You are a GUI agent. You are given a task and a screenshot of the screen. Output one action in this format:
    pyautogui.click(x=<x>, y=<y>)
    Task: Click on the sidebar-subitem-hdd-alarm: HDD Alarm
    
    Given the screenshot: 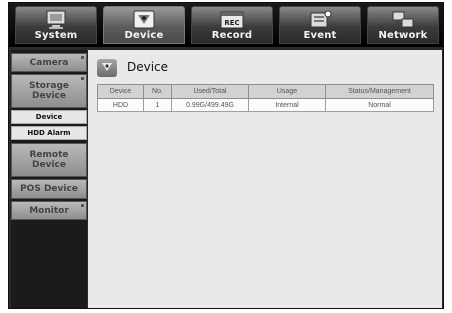 What is the action you would take?
    pyautogui.click(x=49, y=133)
    